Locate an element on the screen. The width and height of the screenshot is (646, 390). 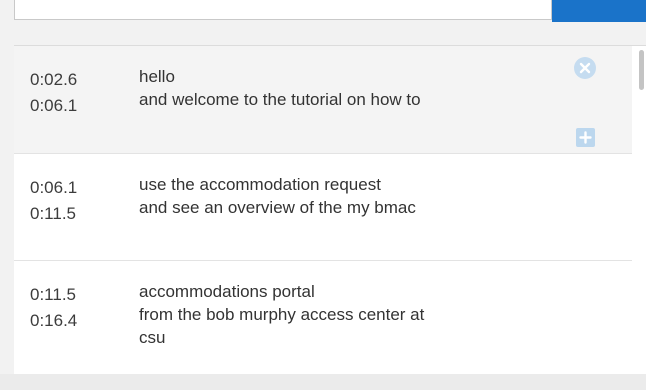
action-button is located at coordinates (599, 11).